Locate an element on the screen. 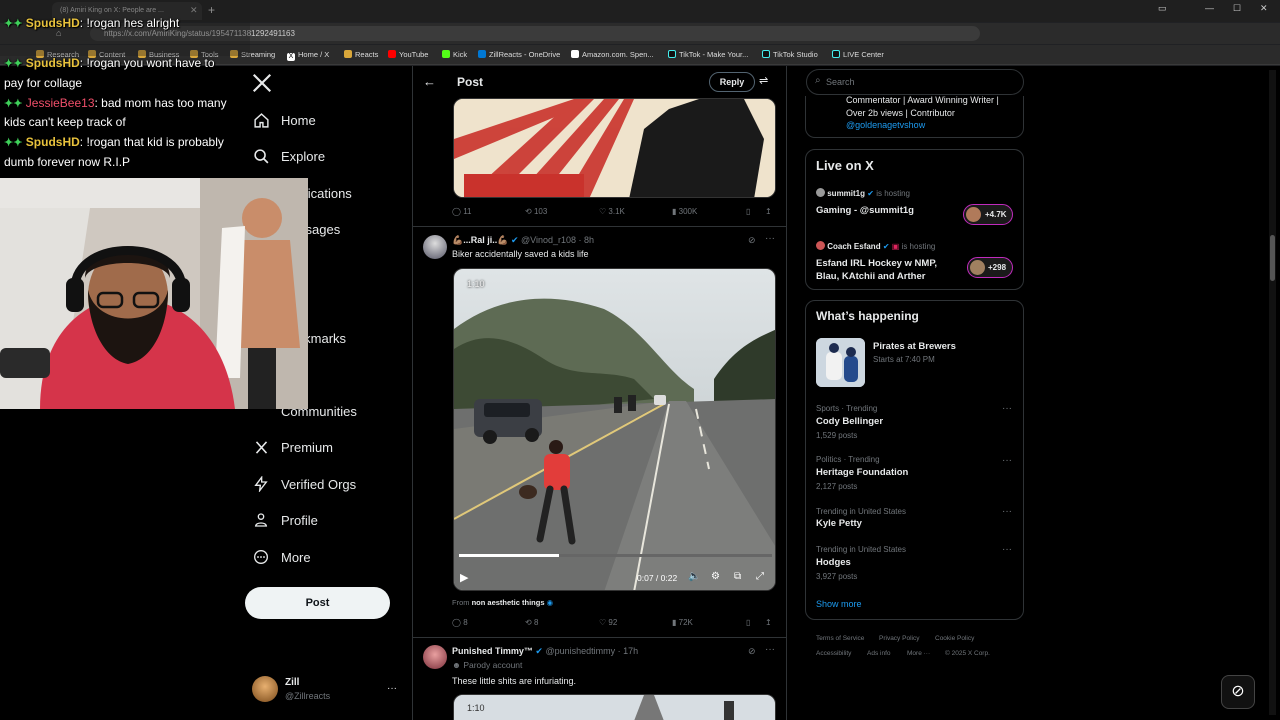 This screenshot has width=1280, height=720. scrollbar-thumb is located at coordinates (1272, 258).